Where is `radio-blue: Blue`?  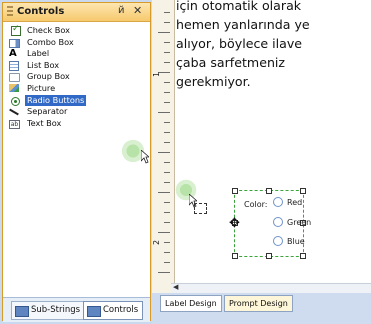
radio-blue: Blue is located at coordinates (289, 241).